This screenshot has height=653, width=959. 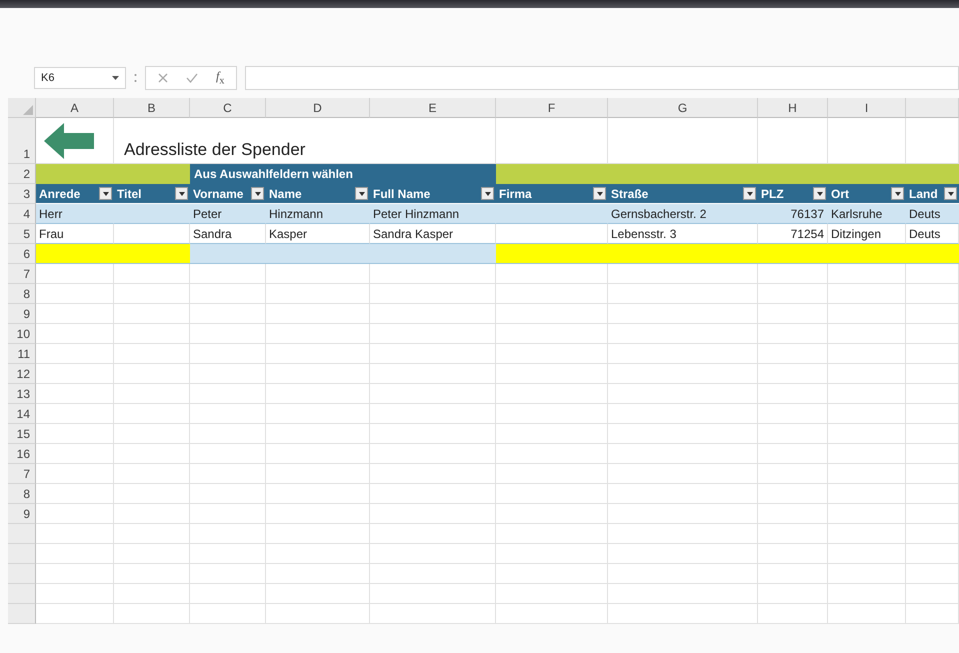 What do you see at coordinates (683, 108) in the screenshot?
I see `column-header: G` at bounding box center [683, 108].